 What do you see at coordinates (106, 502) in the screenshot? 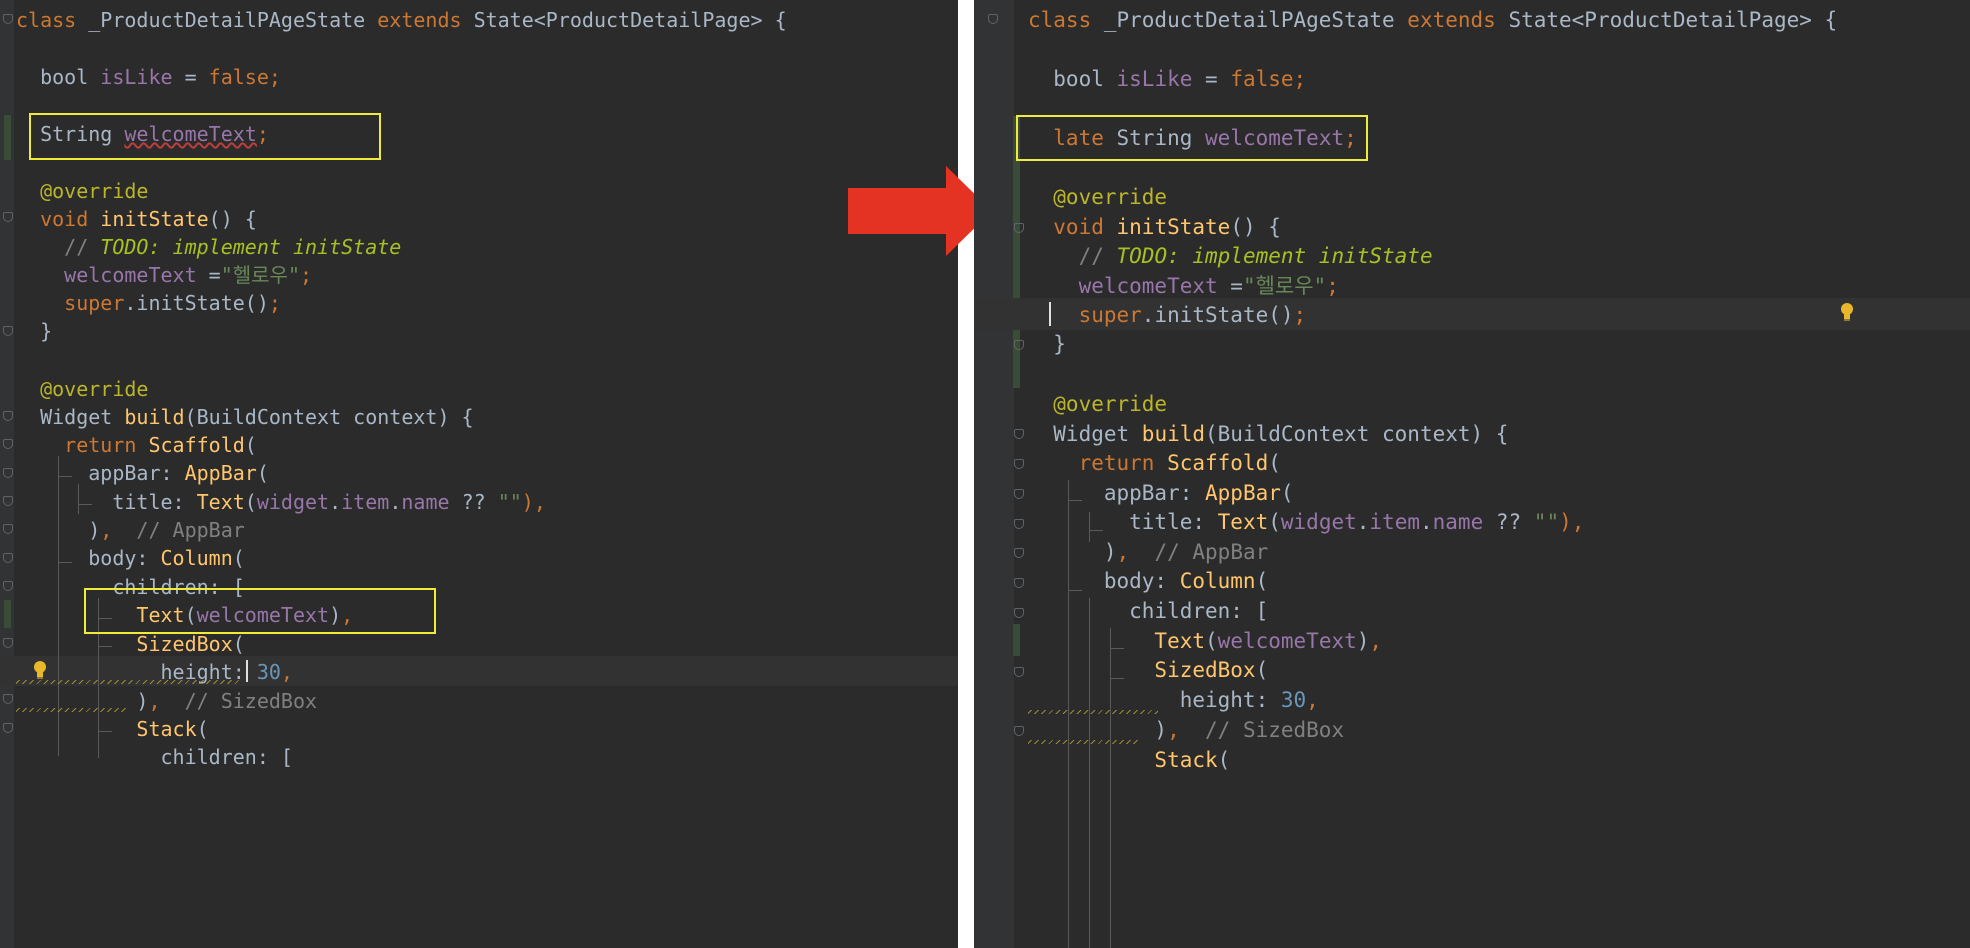
I see `code-token: title:` at bounding box center [106, 502].